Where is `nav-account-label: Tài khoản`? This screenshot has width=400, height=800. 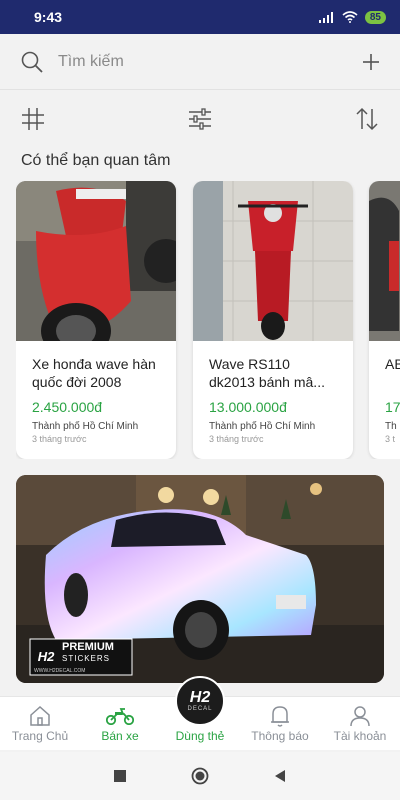 nav-account-label: Tài khoản is located at coordinates (360, 736).